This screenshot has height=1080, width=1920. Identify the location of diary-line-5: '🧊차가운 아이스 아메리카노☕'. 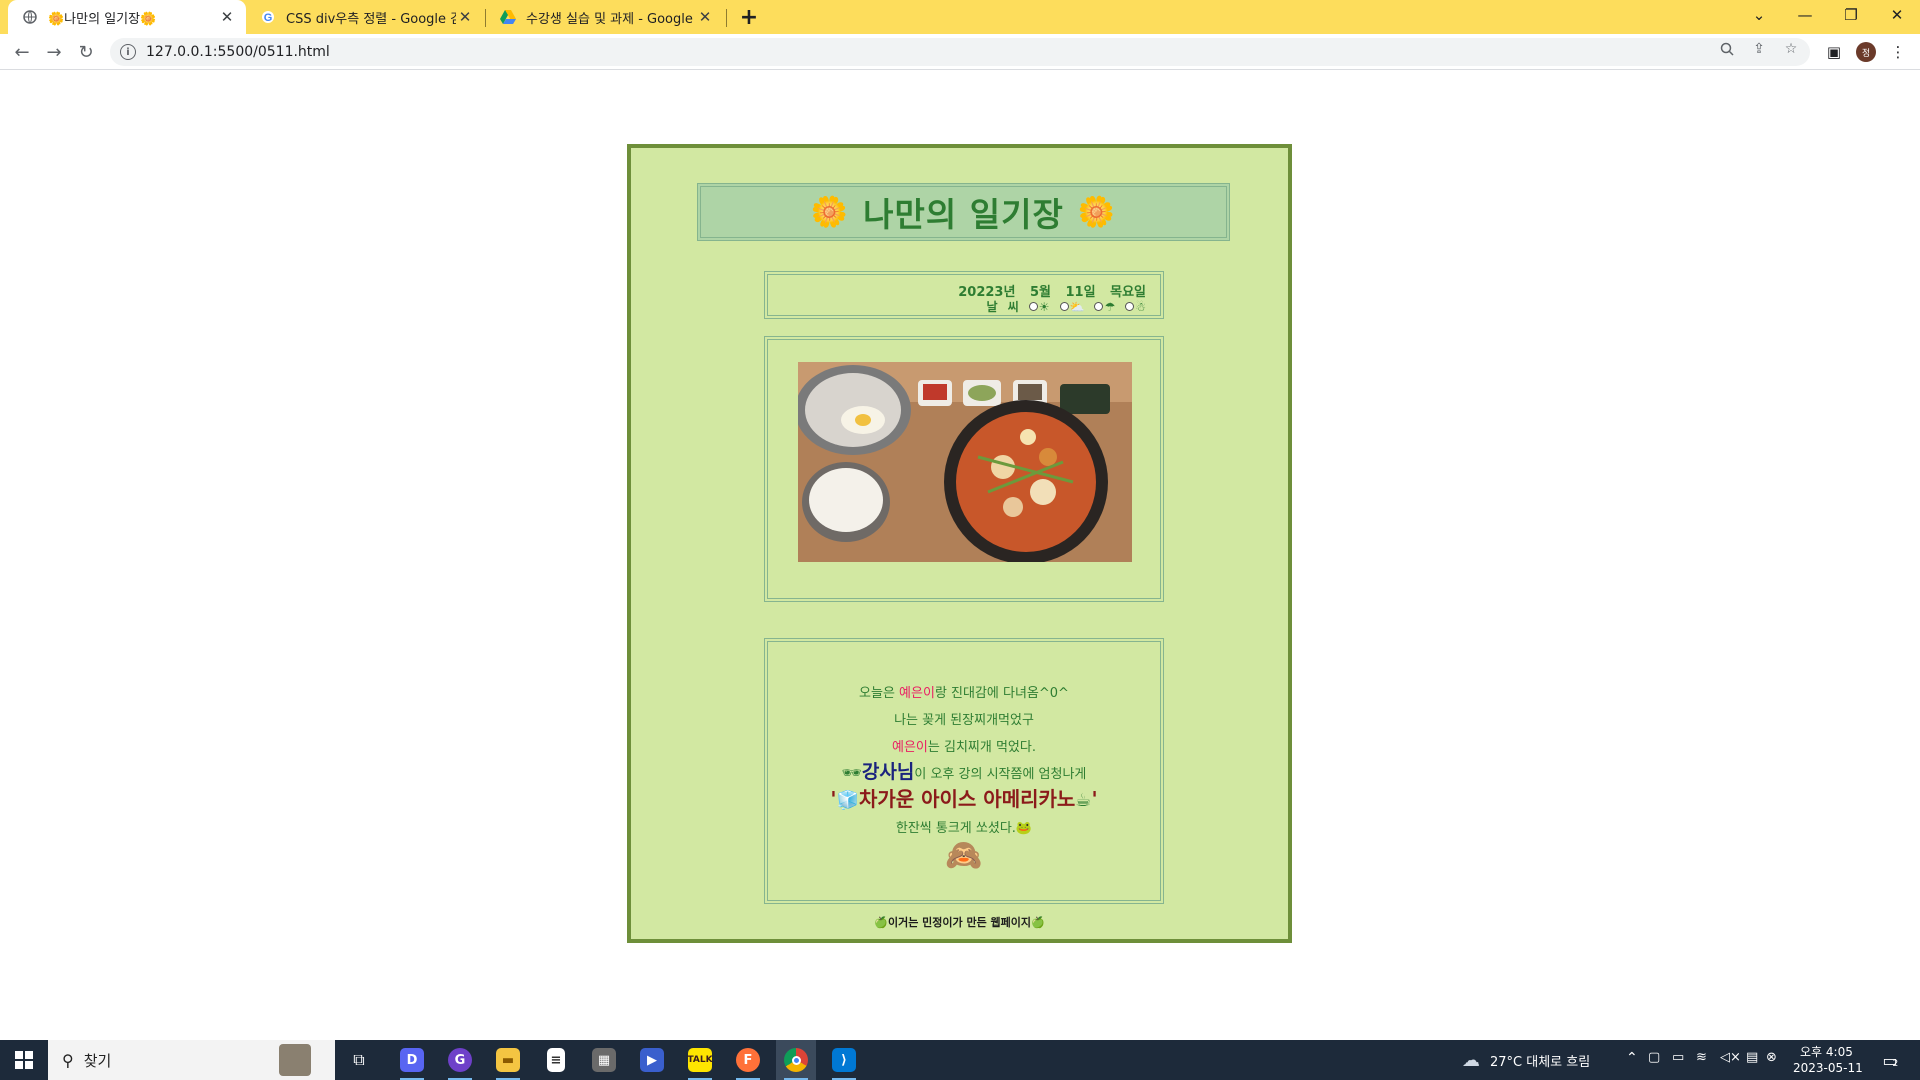
(964, 797).